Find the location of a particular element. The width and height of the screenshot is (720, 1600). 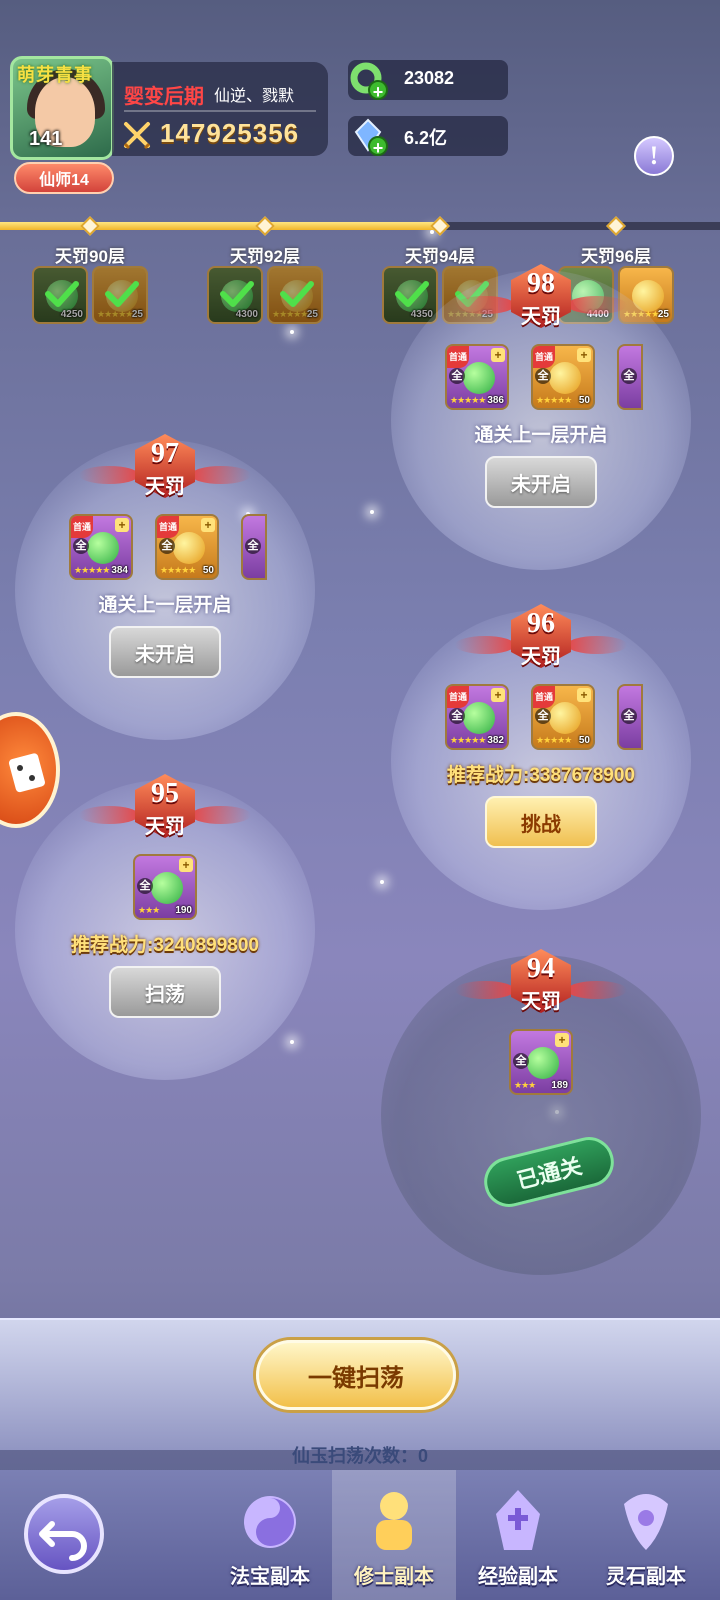

jade-amount: 23082 is located at coordinates (429, 78).